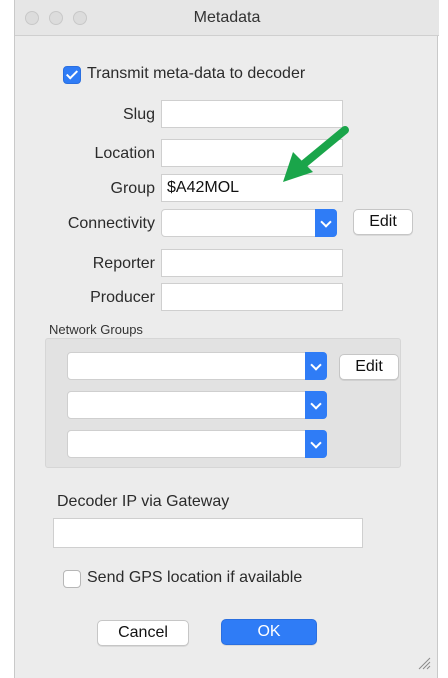  I want to click on transmit-checkbox, so click(72, 75).